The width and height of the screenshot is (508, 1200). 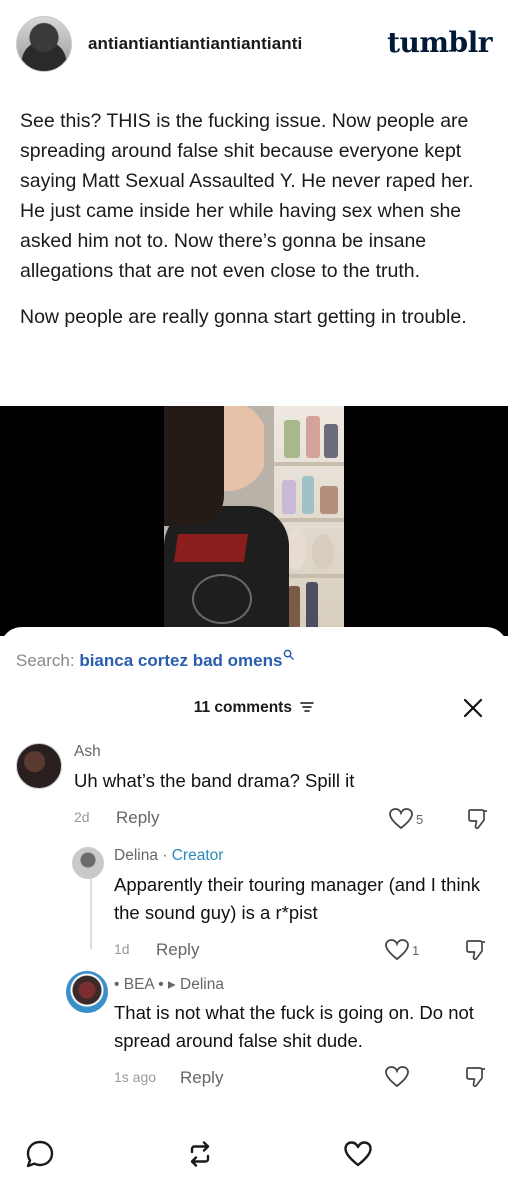 What do you see at coordinates (254, 1154) in the screenshot?
I see `post-actions-bar` at bounding box center [254, 1154].